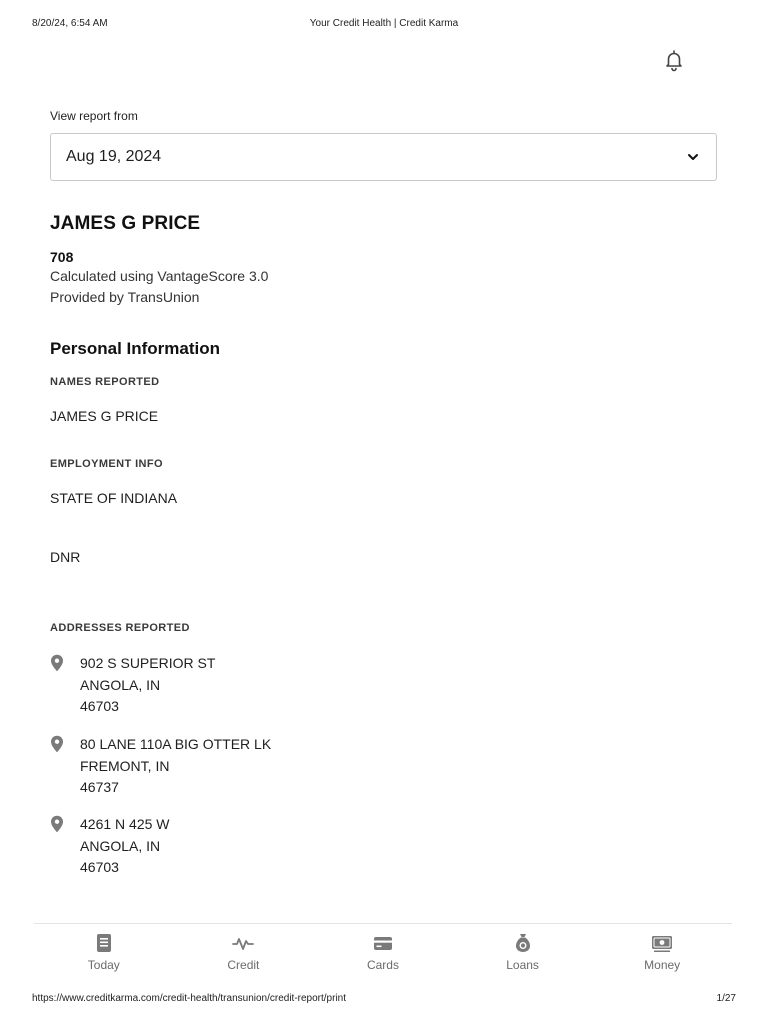 The width and height of the screenshot is (768, 1024). I want to click on address-city-state: FREMONT, IN, so click(125, 765).